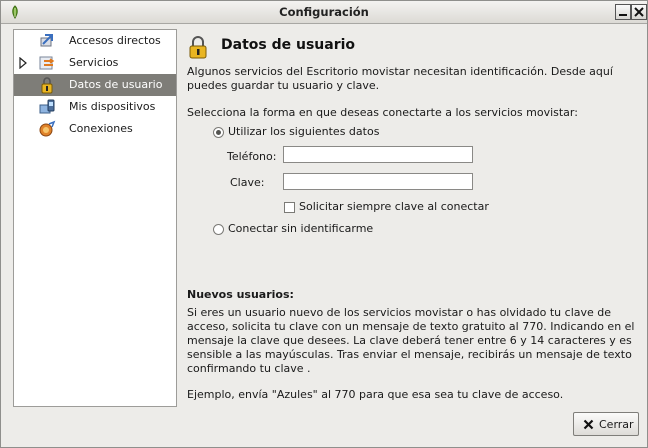 This screenshot has width=648, height=448. What do you see at coordinates (198, 47) in the screenshot?
I see `lock-icon` at bounding box center [198, 47].